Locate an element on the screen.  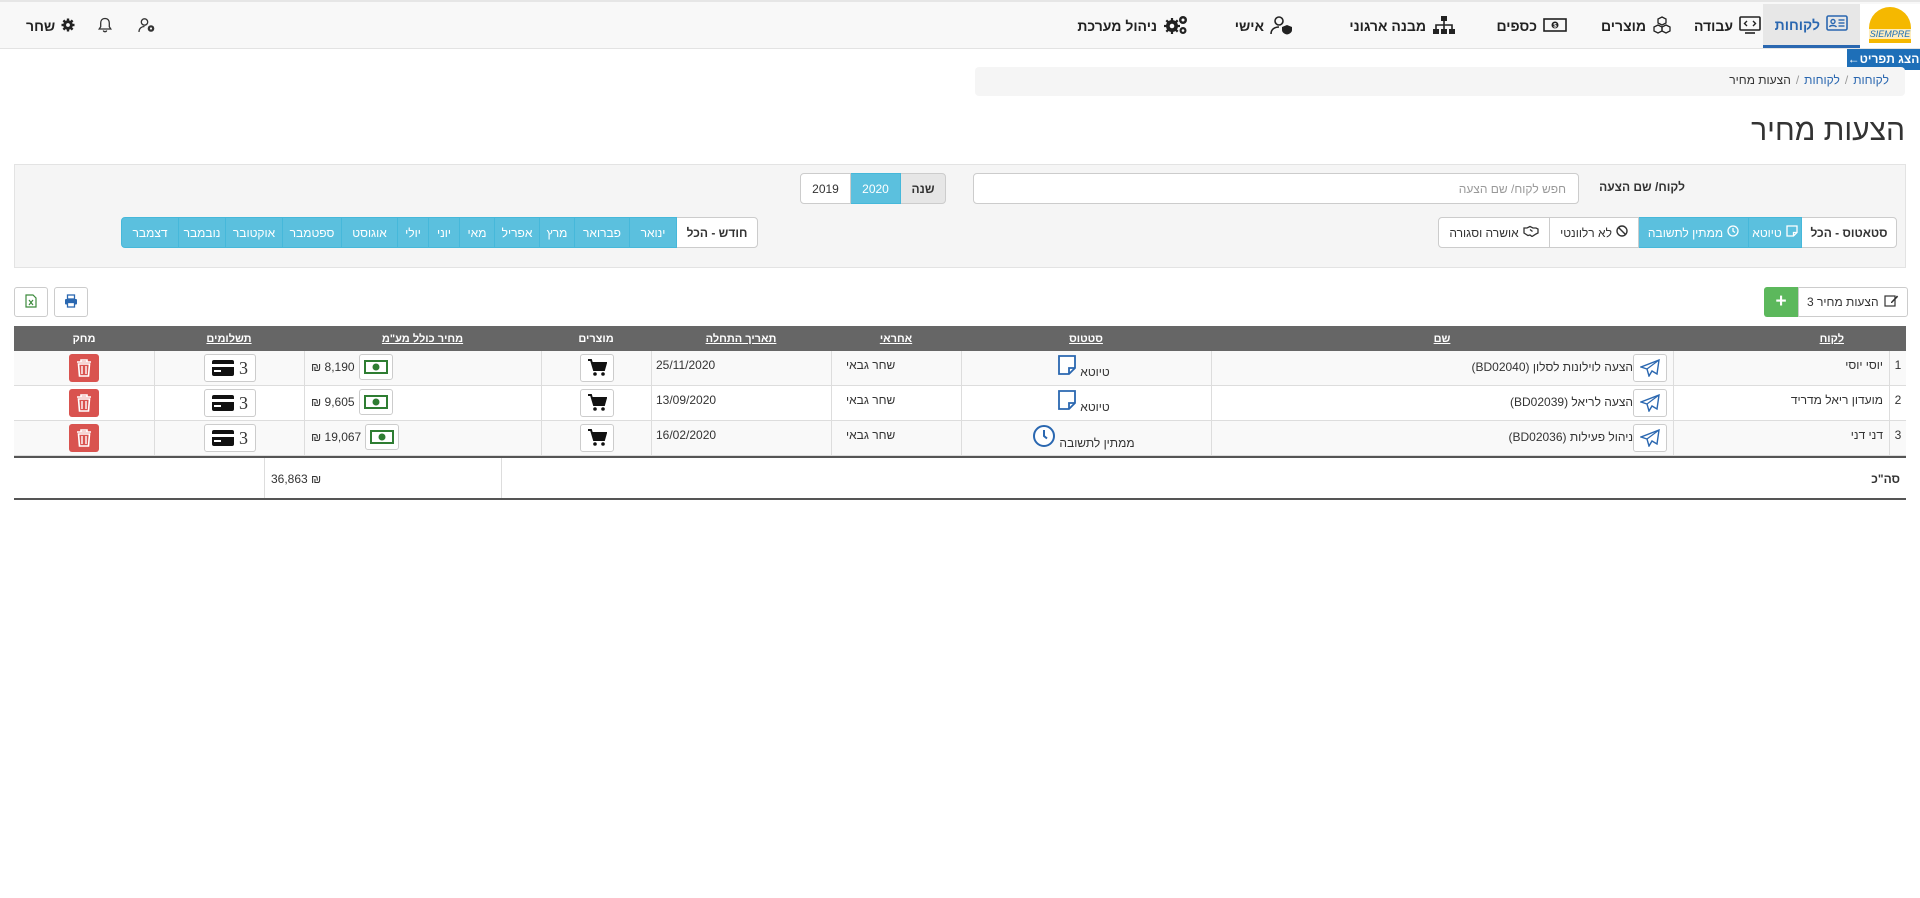
month-button: פברואר is located at coordinates (602, 232).